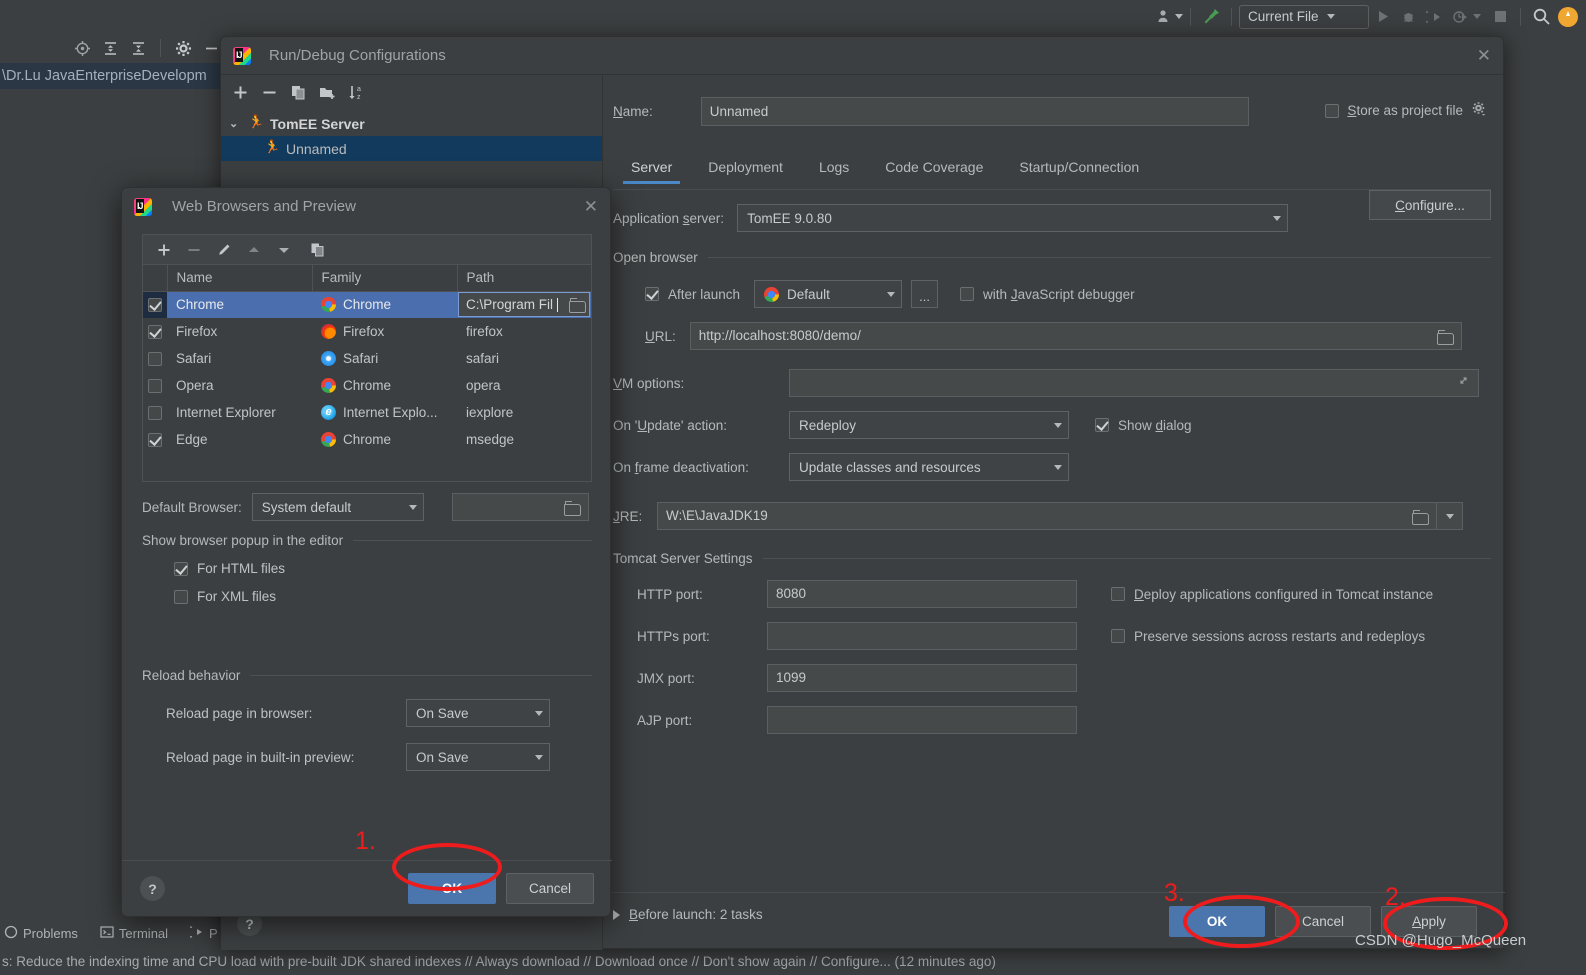 The width and height of the screenshot is (1586, 975). I want to click on browser-path-cell: opera, so click(524, 385).